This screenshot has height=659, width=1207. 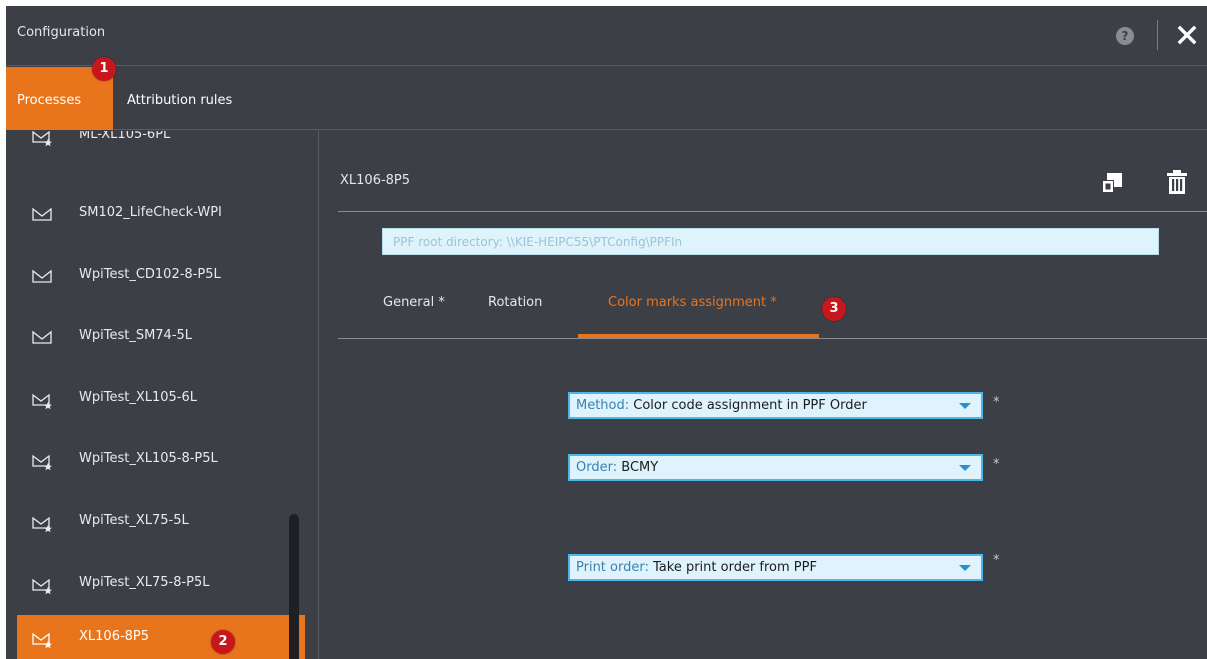 What do you see at coordinates (134, 520) in the screenshot?
I see `process-list-item-label: WpiTest_XL75-5L` at bounding box center [134, 520].